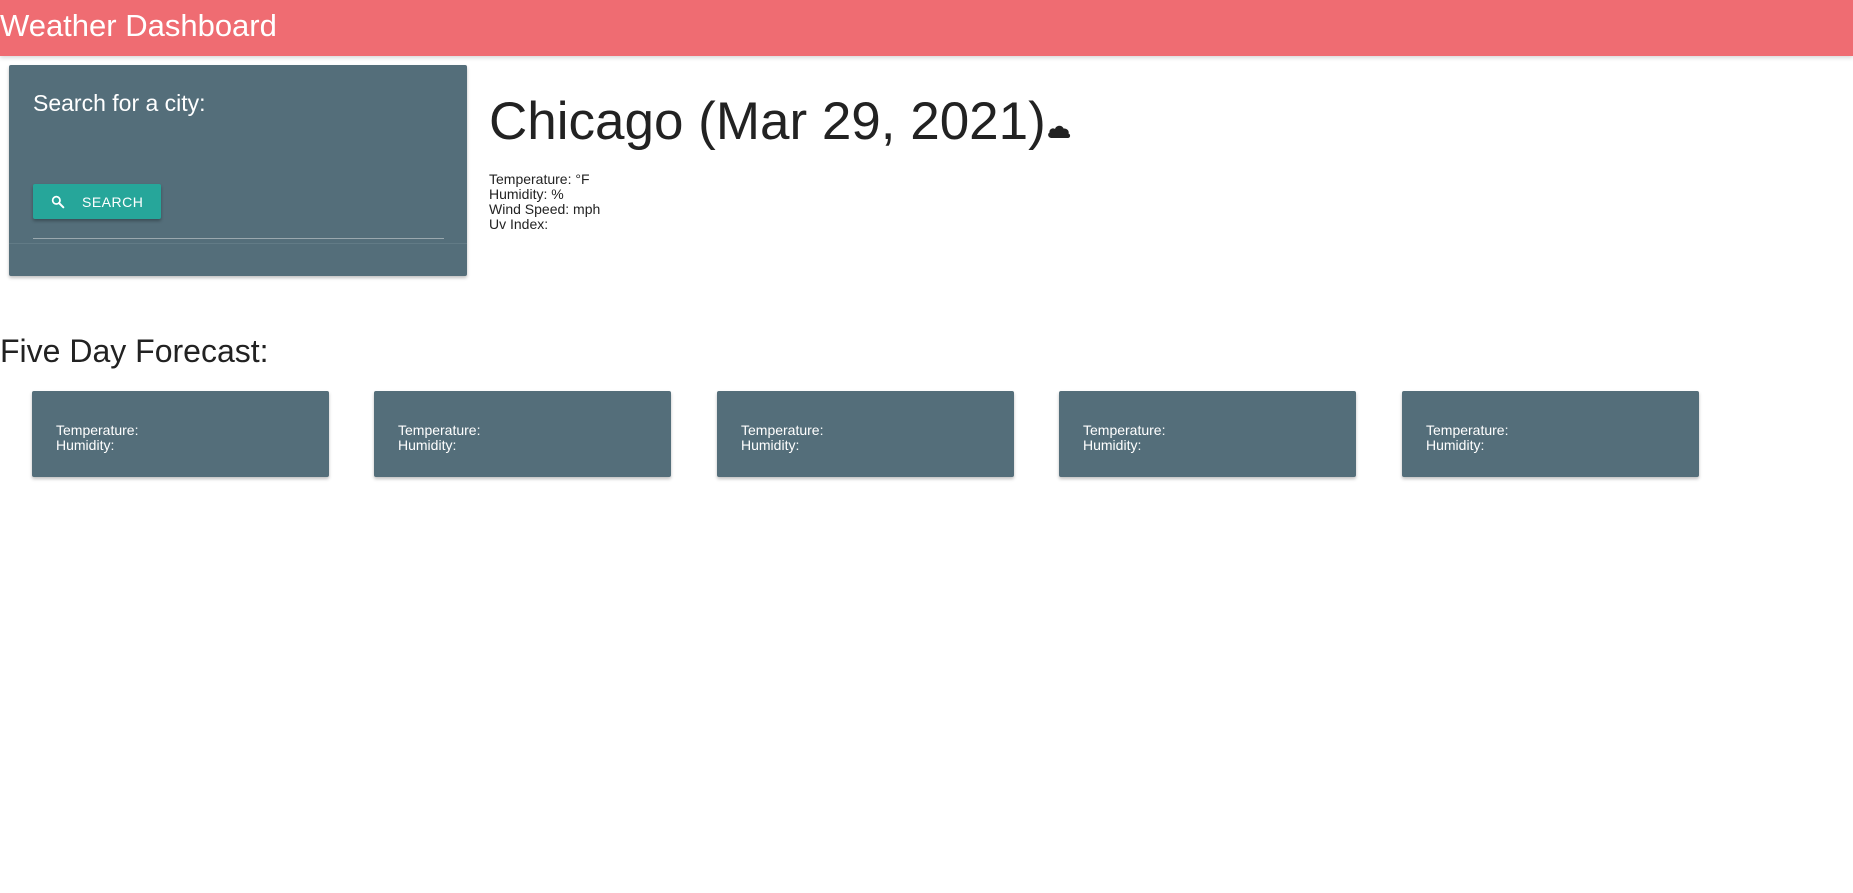 The width and height of the screenshot is (1853, 893). What do you see at coordinates (180, 434) in the screenshot?
I see `forecast-card-day-1: Temperature: Humidity:` at bounding box center [180, 434].